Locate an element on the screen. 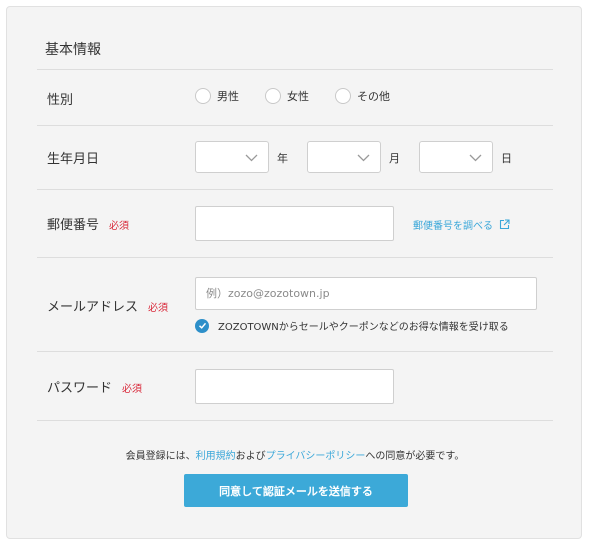  postal-lookup-link: 郵便番号を調べる is located at coordinates (461, 224).